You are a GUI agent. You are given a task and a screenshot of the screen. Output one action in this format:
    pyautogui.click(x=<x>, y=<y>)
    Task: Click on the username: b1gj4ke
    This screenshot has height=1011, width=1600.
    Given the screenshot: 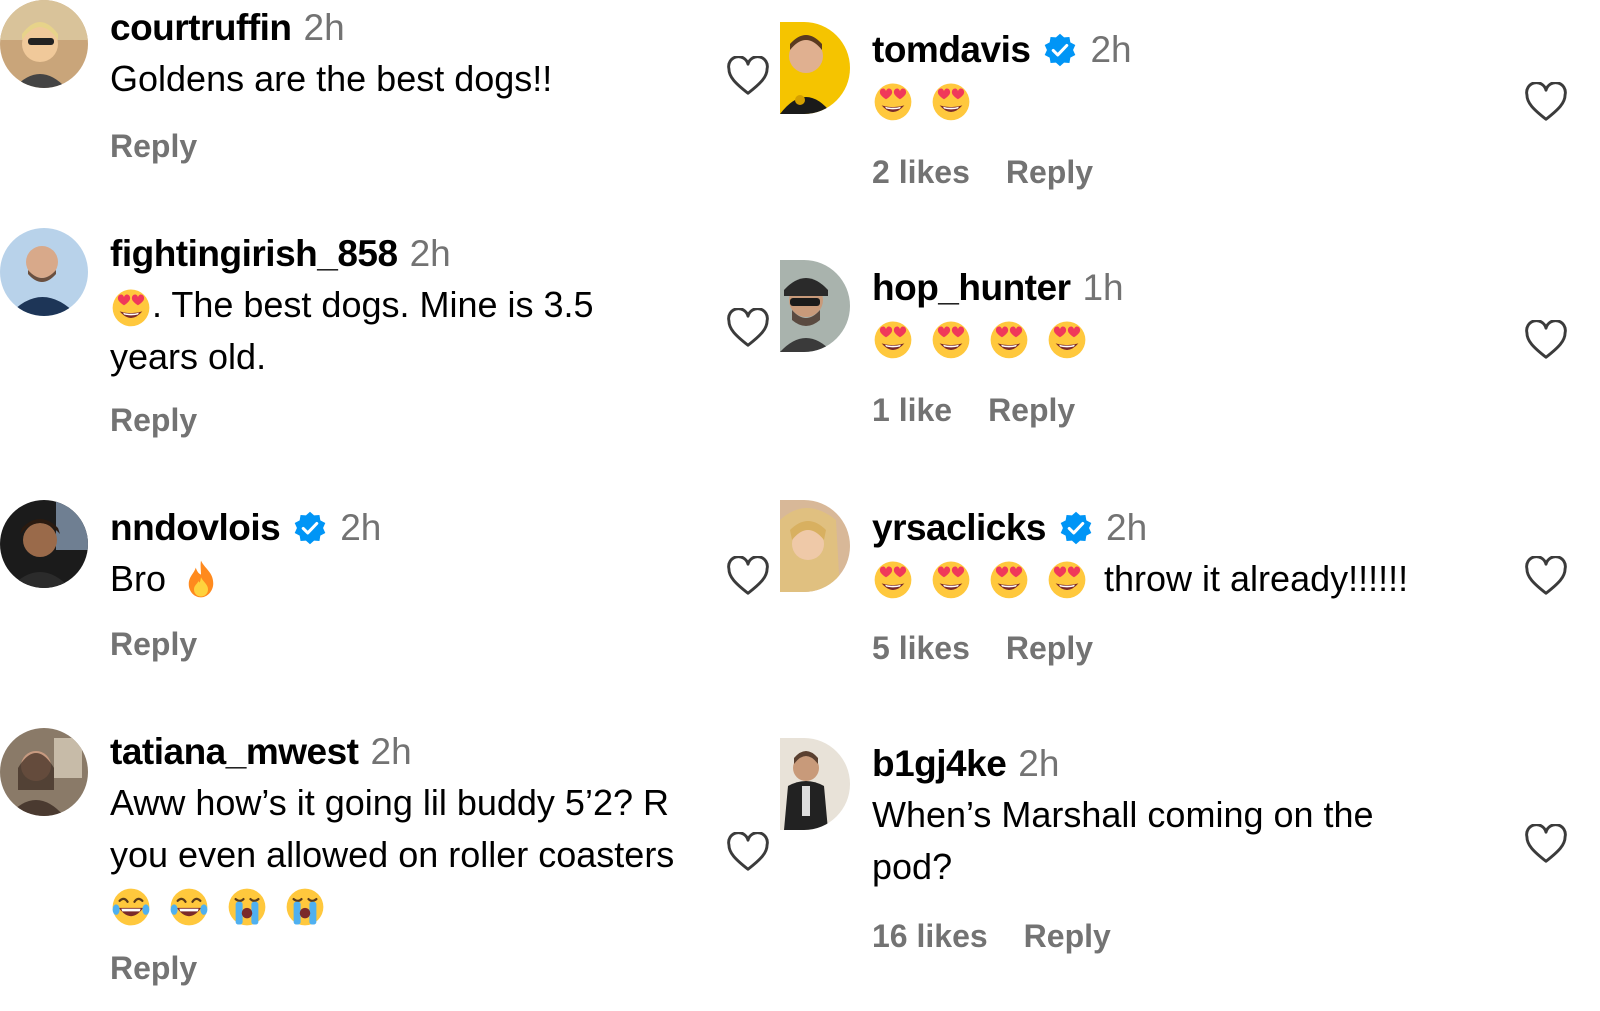 What is the action you would take?
    pyautogui.click(x=939, y=764)
    